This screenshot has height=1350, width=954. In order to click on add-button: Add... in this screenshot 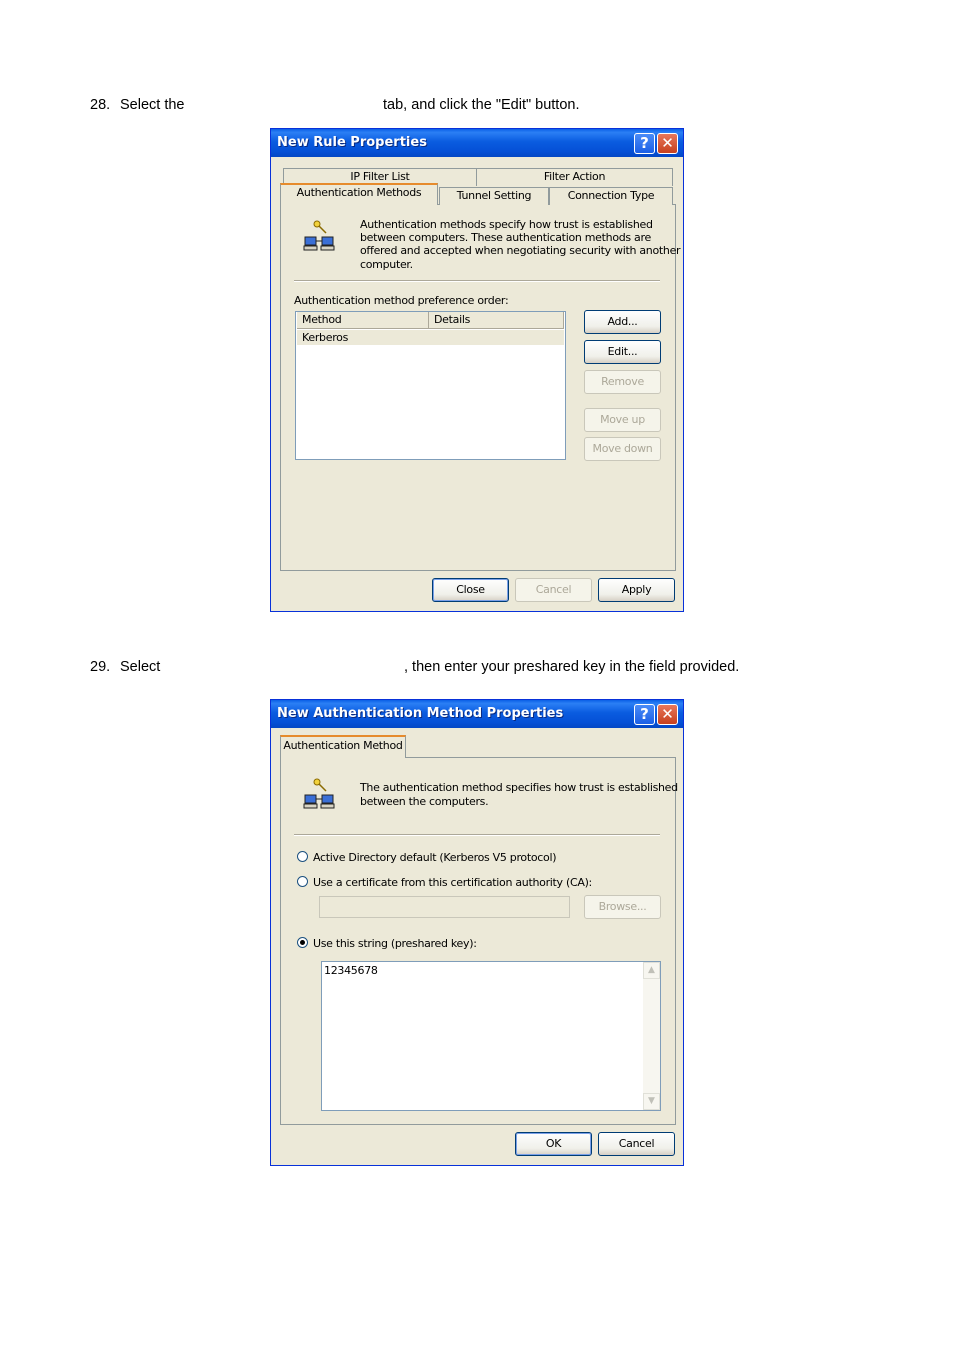, I will do `click(622, 322)`.